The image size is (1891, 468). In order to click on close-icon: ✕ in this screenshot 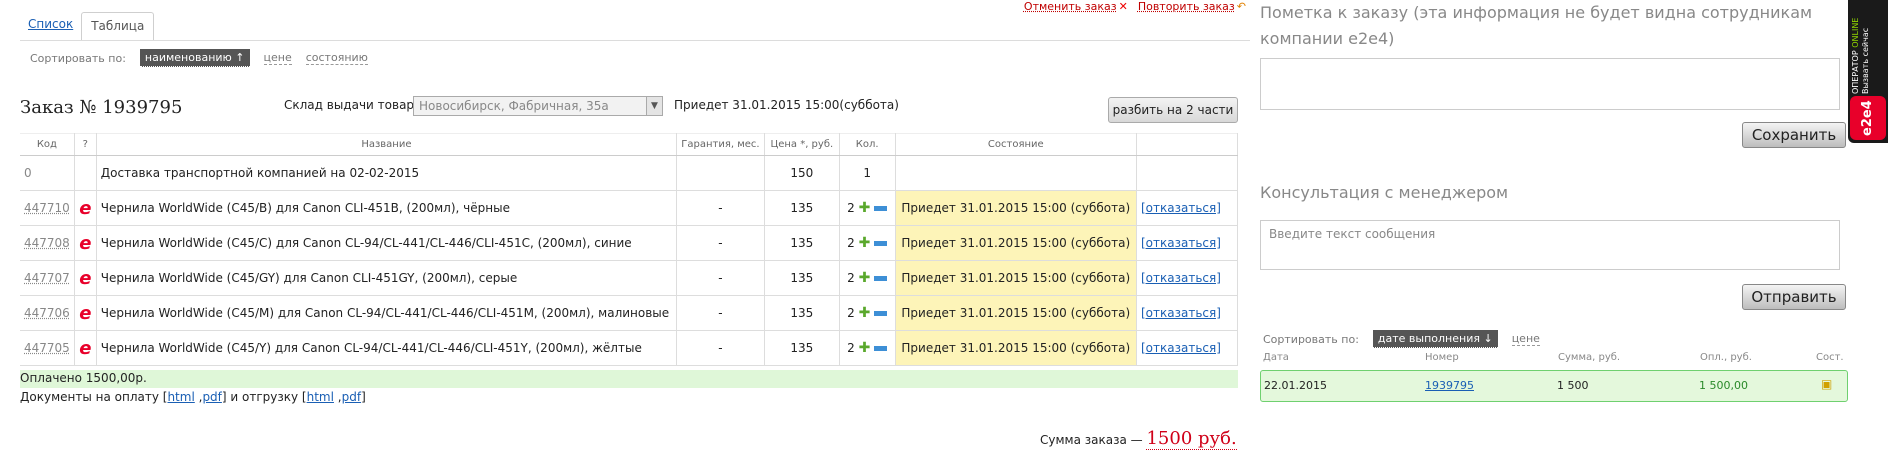, I will do `click(1123, 6)`.